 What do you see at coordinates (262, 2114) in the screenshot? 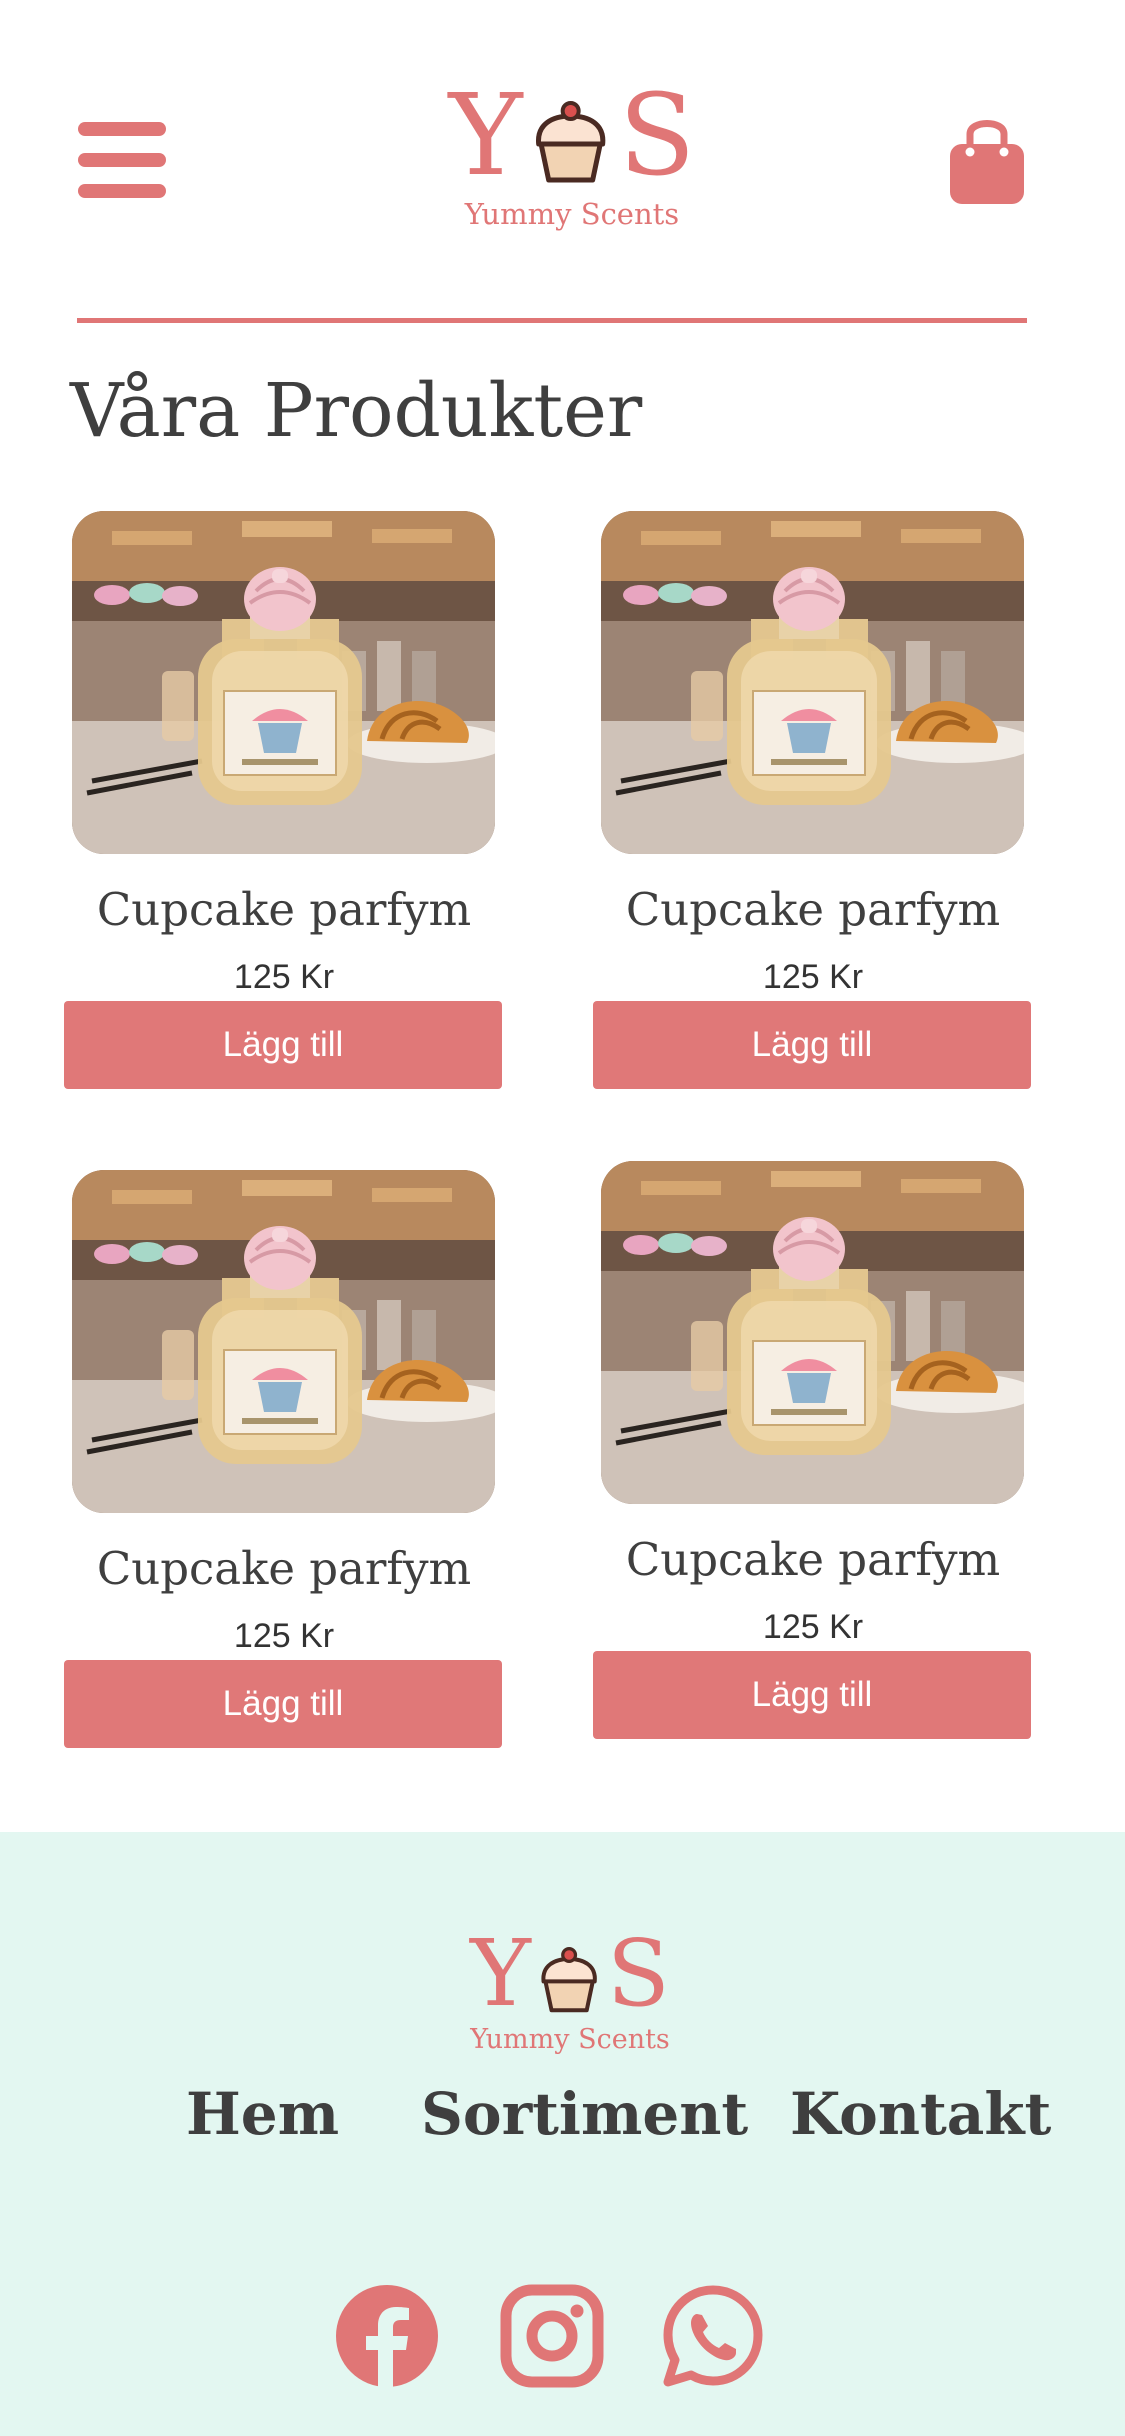
I see `footer-link-hem: Hem` at bounding box center [262, 2114].